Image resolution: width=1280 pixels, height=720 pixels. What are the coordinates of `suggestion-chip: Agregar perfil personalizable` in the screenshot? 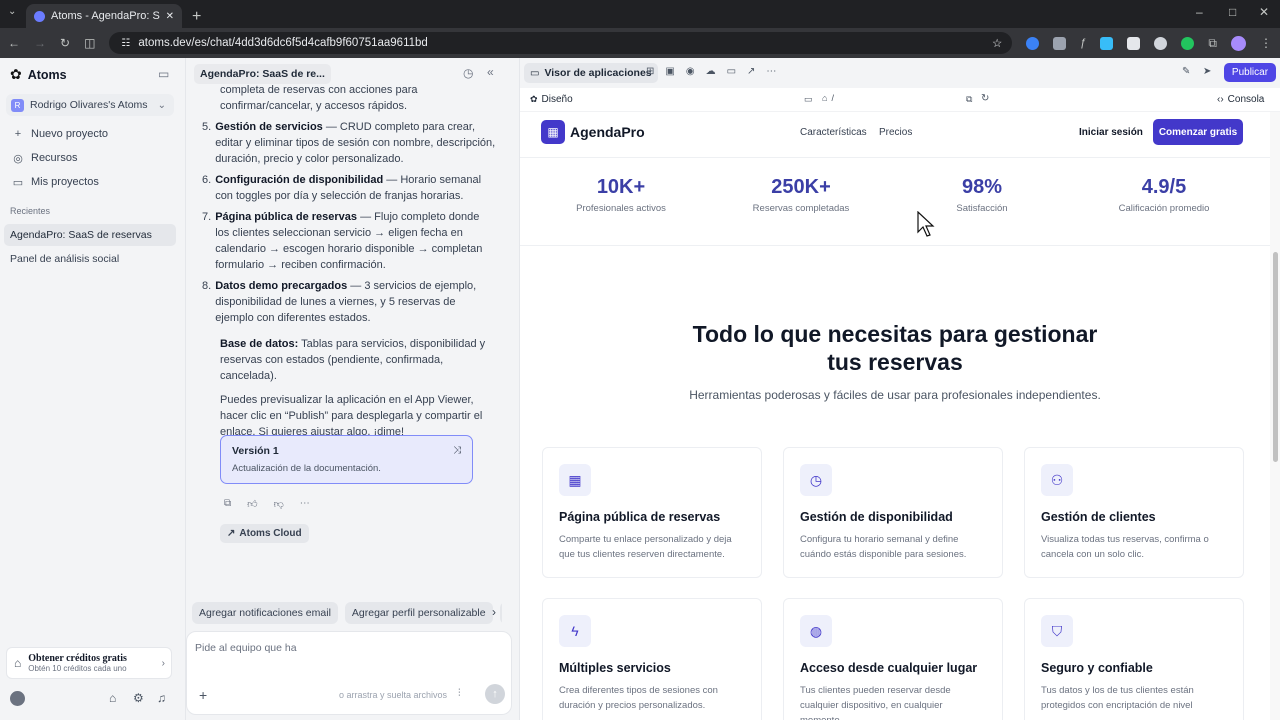 It's located at (418, 613).